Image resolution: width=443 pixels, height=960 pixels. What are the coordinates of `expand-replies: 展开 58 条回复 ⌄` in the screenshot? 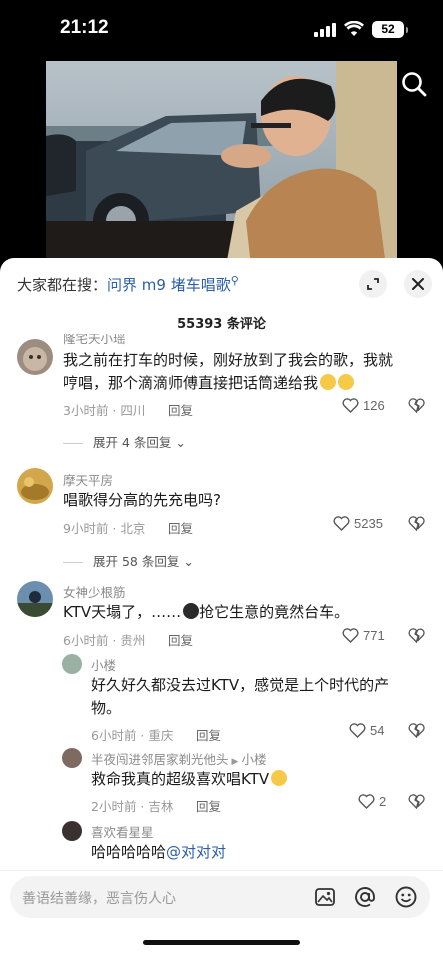 It's located at (128, 560).